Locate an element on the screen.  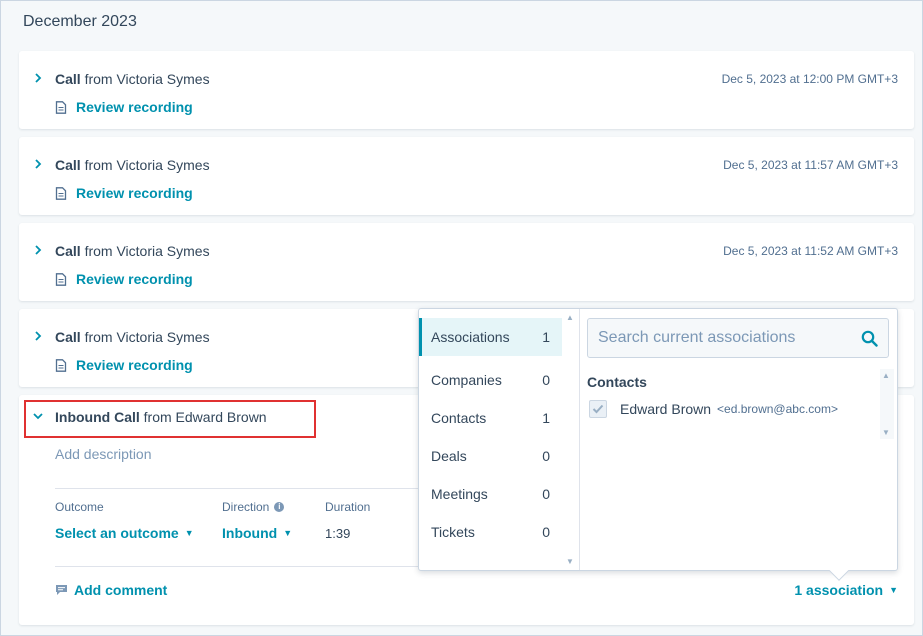
contacts-heading: Contacts is located at coordinates (617, 382).